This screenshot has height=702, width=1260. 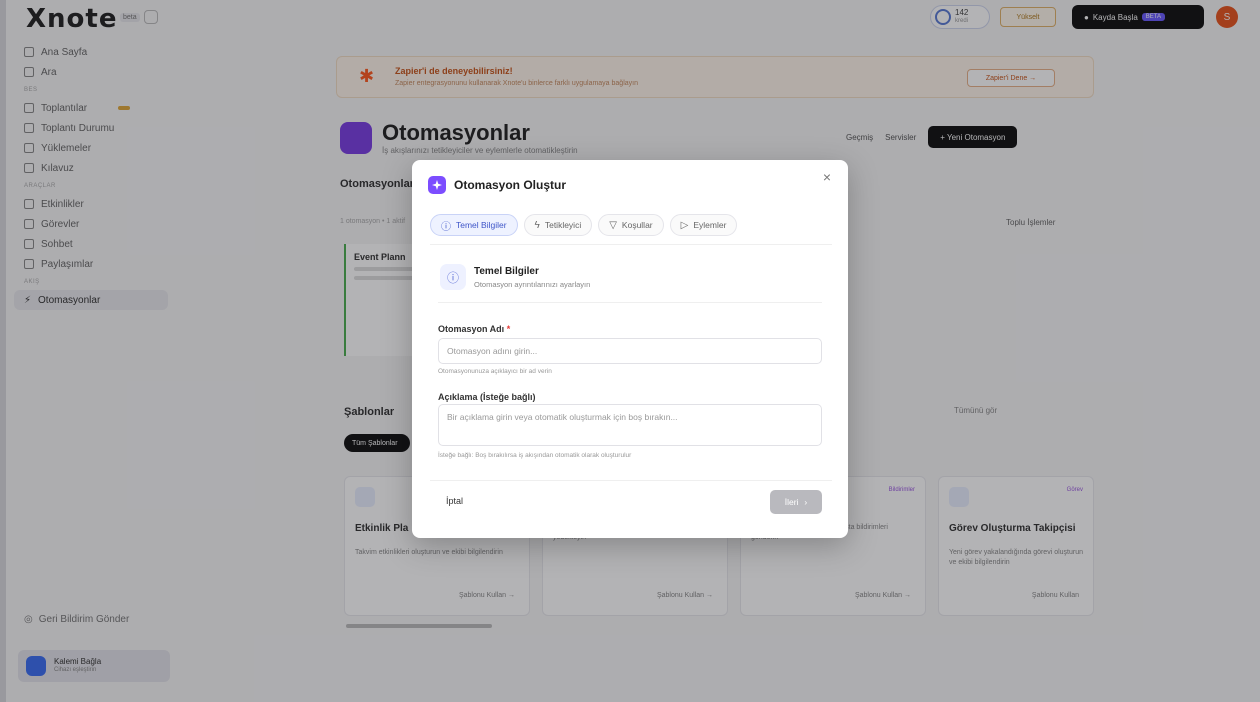 What do you see at coordinates (806, 502) in the screenshot?
I see `chevron-right-icon: ›` at bounding box center [806, 502].